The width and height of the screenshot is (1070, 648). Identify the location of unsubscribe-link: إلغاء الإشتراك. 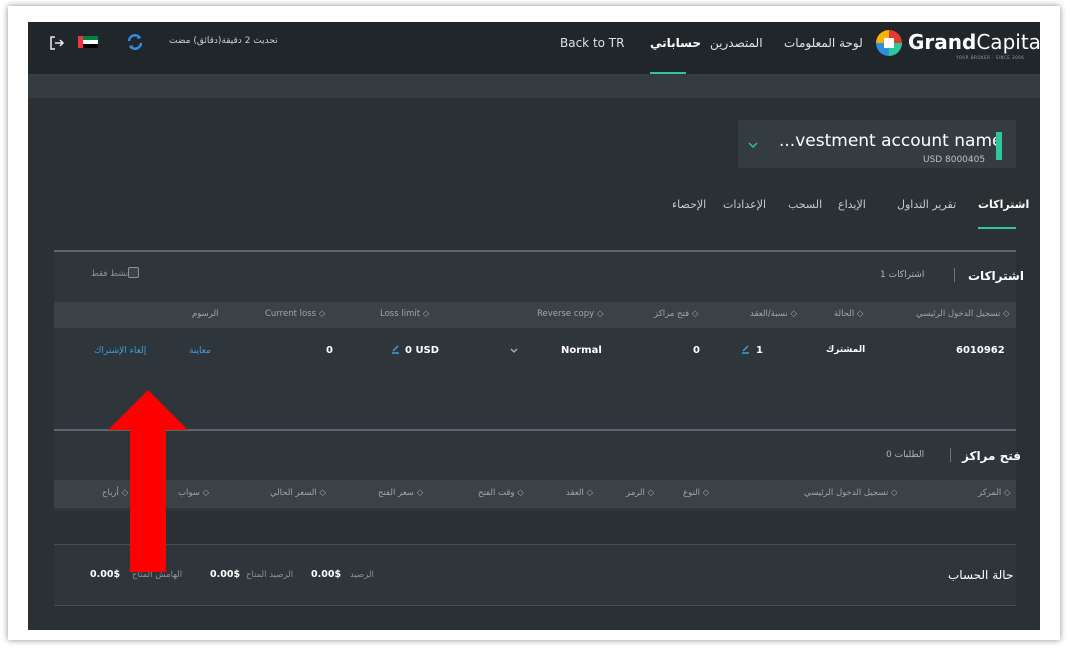
(120, 351).